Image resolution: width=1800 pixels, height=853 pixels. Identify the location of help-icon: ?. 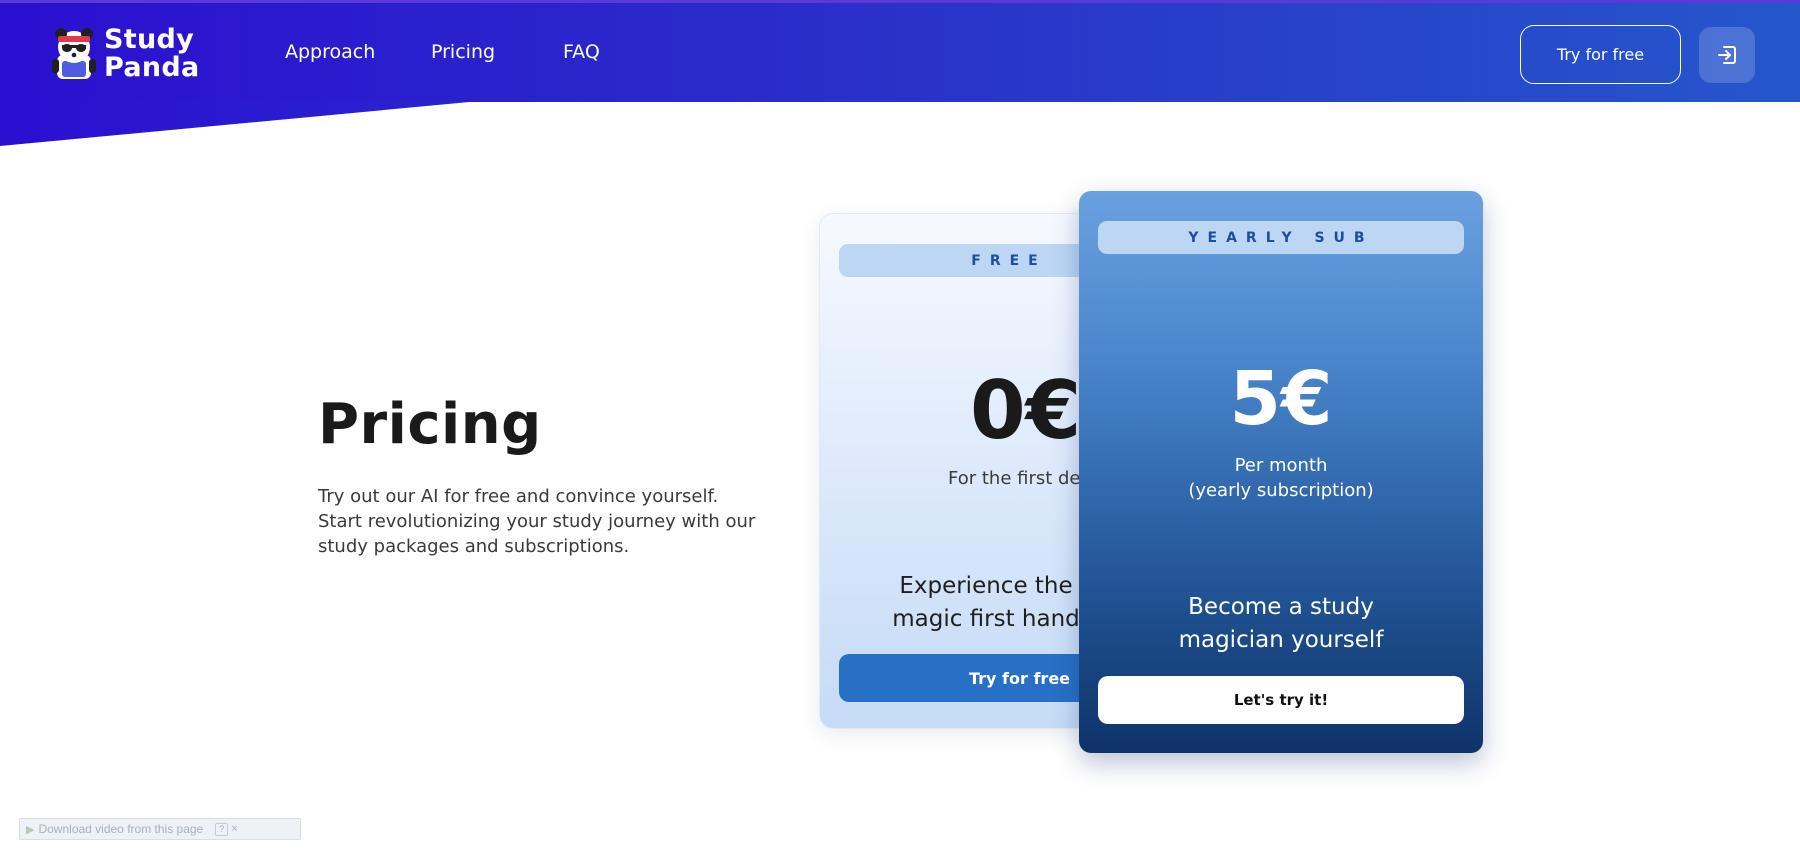
(222, 829).